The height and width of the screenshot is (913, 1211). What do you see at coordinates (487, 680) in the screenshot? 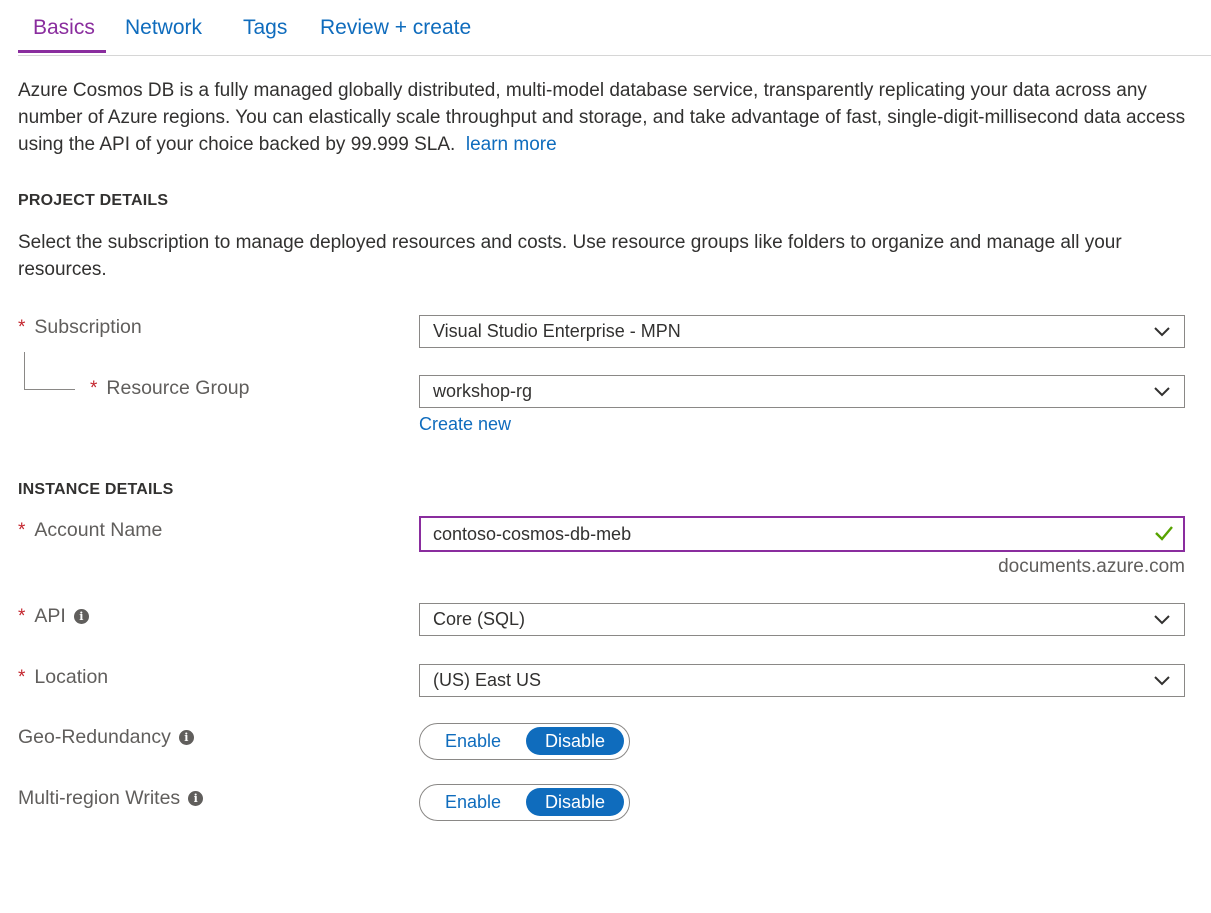
I see `location-value: (US) East US` at bounding box center [487, 680].